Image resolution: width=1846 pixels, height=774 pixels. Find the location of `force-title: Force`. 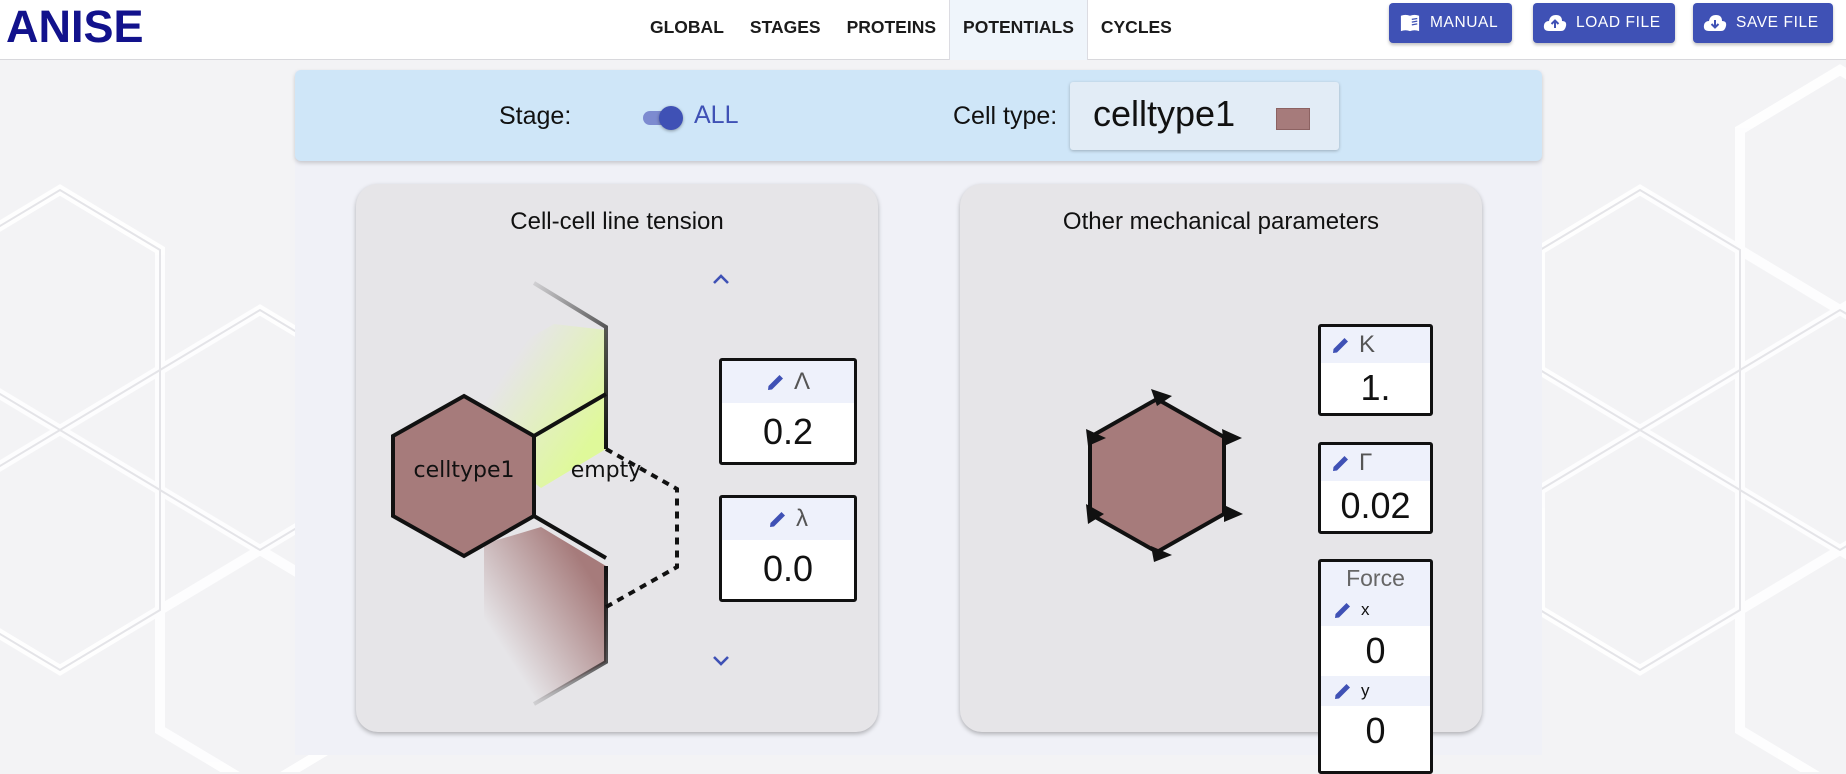

force-title: Force is located at coordinates (1375, 578).